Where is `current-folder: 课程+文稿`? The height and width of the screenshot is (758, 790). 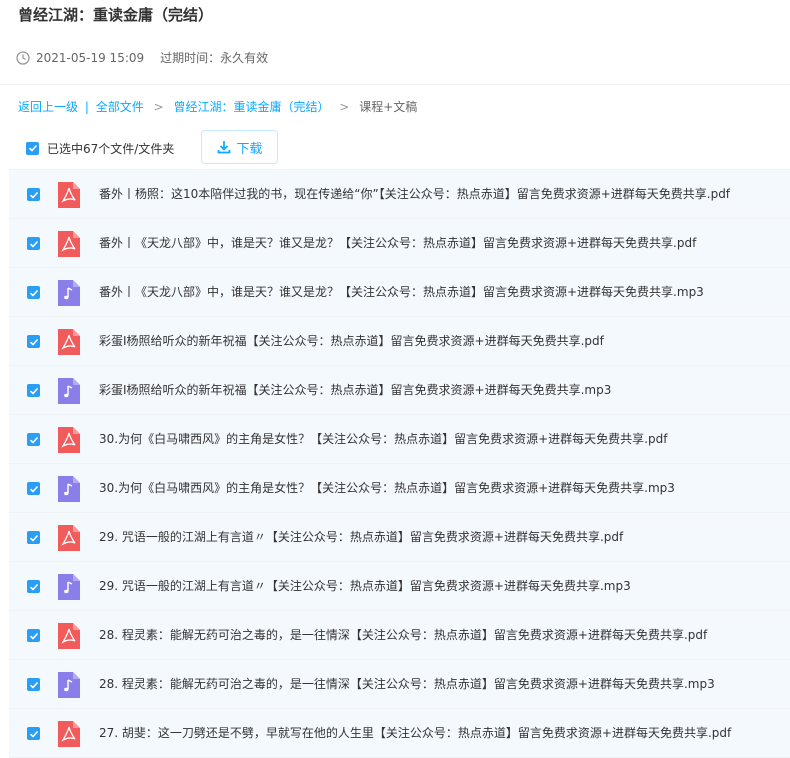 current-folder: 课程+文稿 is located at coordinates (388, 107).